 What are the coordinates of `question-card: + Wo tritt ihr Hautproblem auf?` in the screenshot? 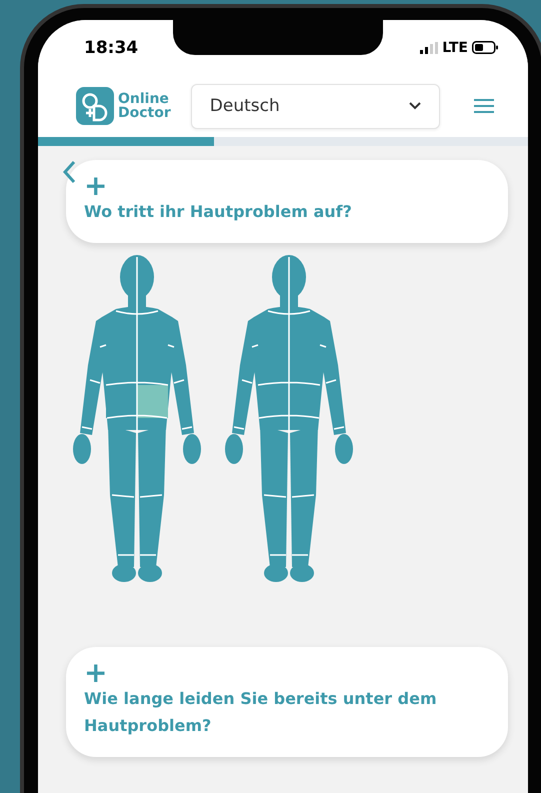 It's located at (287, 201).